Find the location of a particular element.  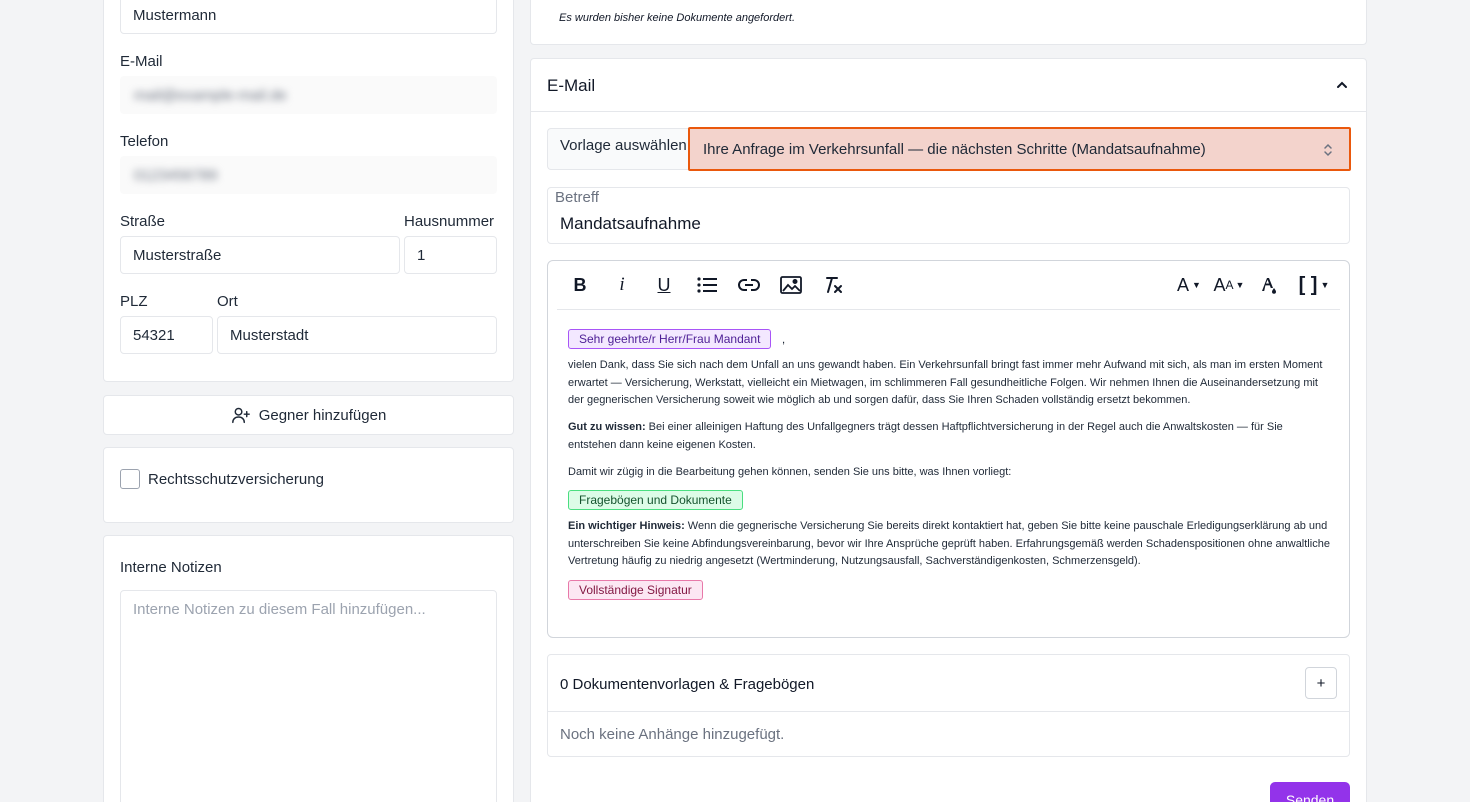

add-opponent-button: Gegner hinzufügen is located at coordinates (308, 415).